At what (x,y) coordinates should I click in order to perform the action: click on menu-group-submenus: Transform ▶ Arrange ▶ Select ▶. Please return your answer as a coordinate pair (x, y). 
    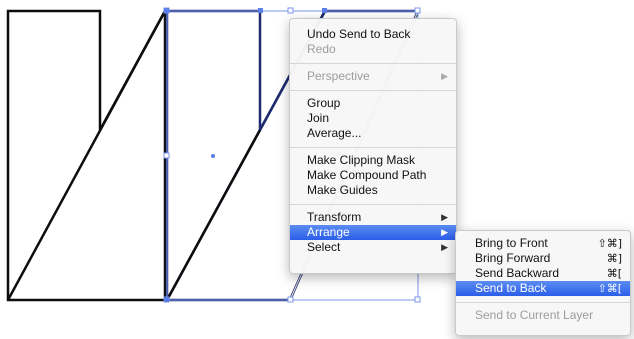
    Looking at the image, I should click on (373, 232).